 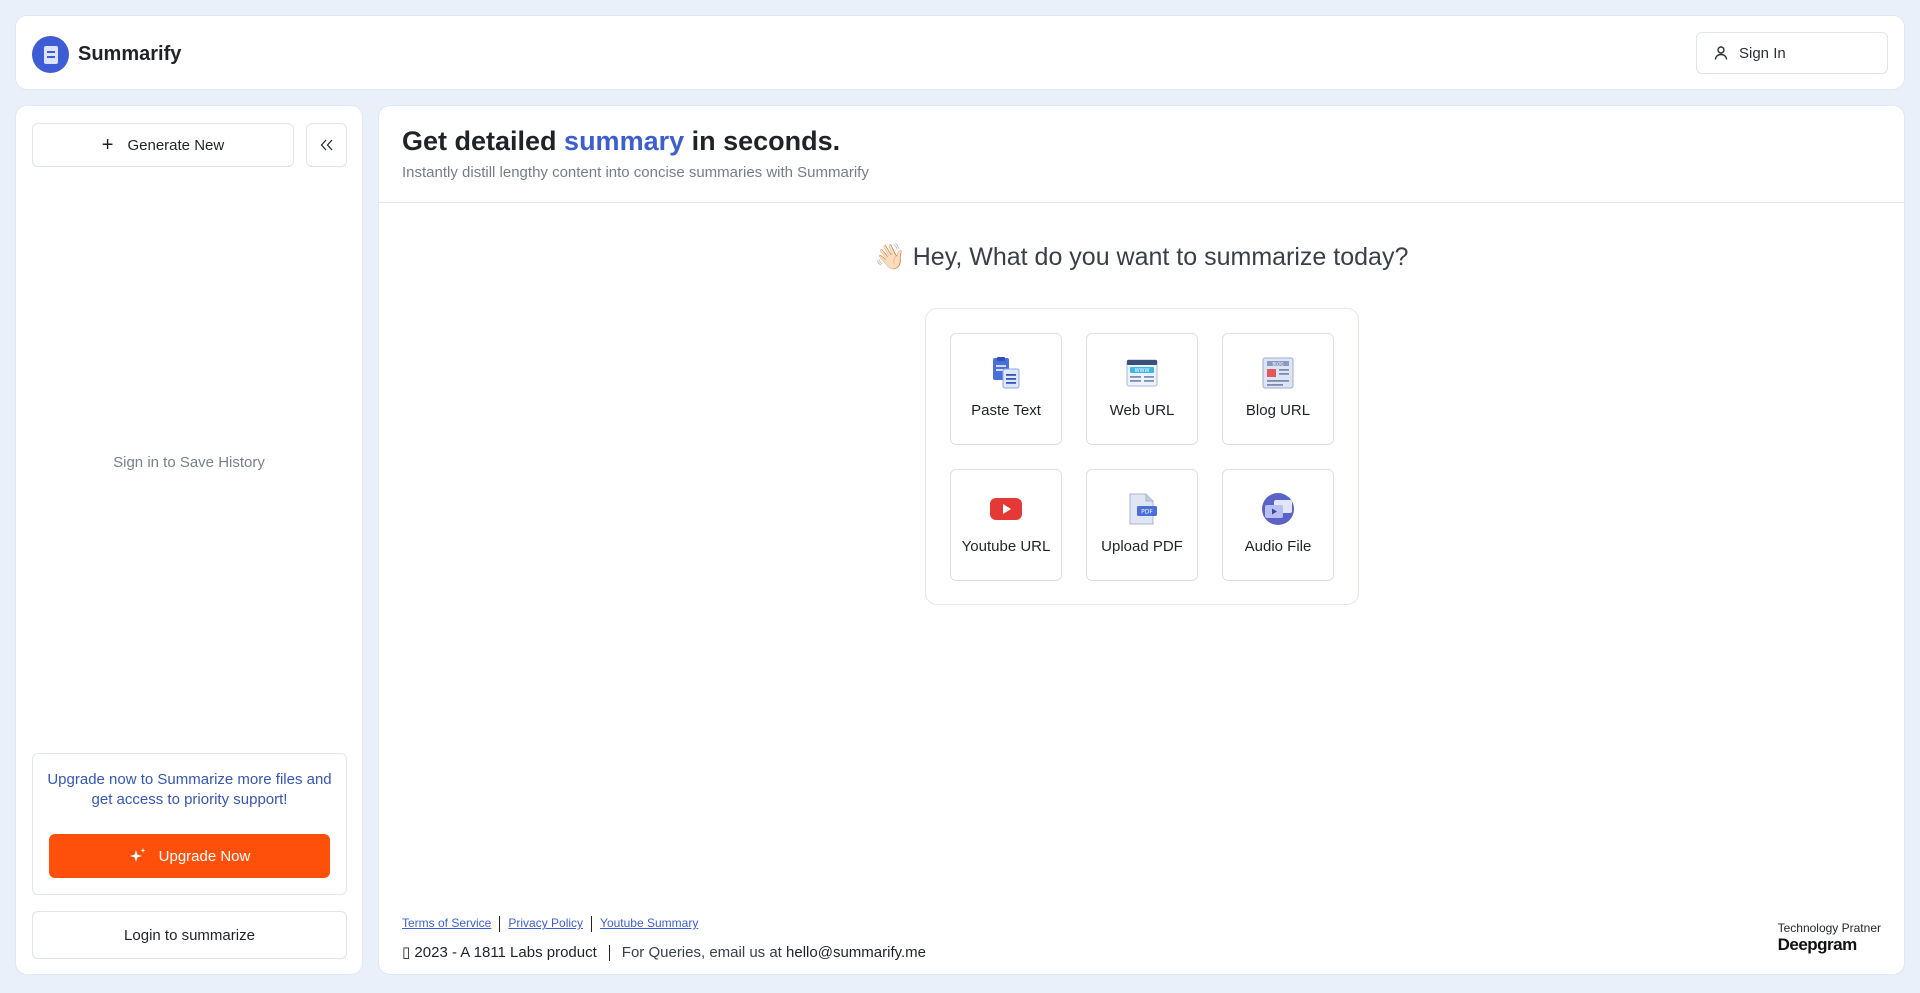 What do you see at coordinates (1006, 410) in the screenshot?
I see `option-label: Paste Text` at bounding box center [1006, 410].